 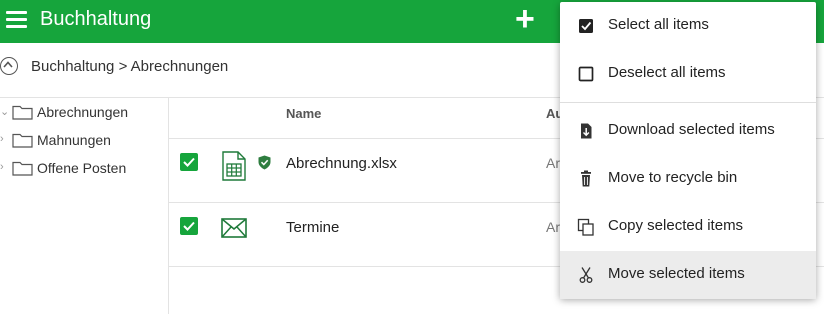 I want to click on menu-item-label: Move to recycle bin, so click(x=673, y=177).